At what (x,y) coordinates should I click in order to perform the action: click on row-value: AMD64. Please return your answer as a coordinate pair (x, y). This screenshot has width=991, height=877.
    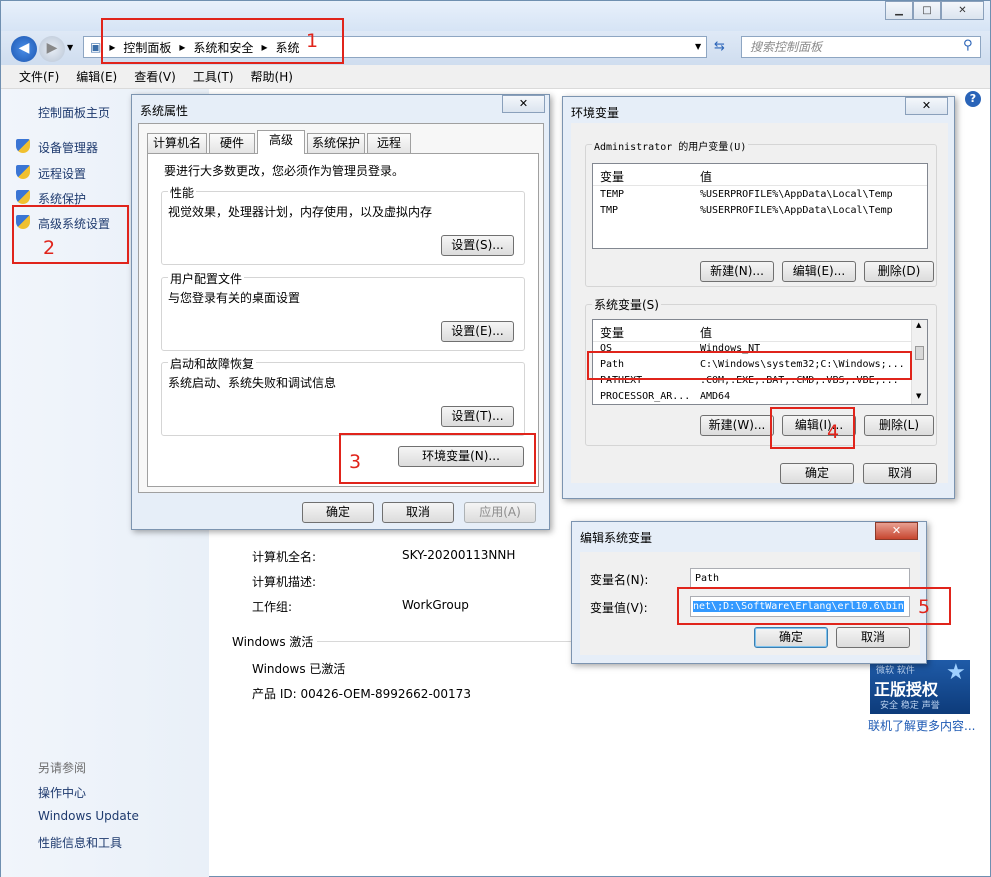
    Looking at the image, I should click on (715, 396).